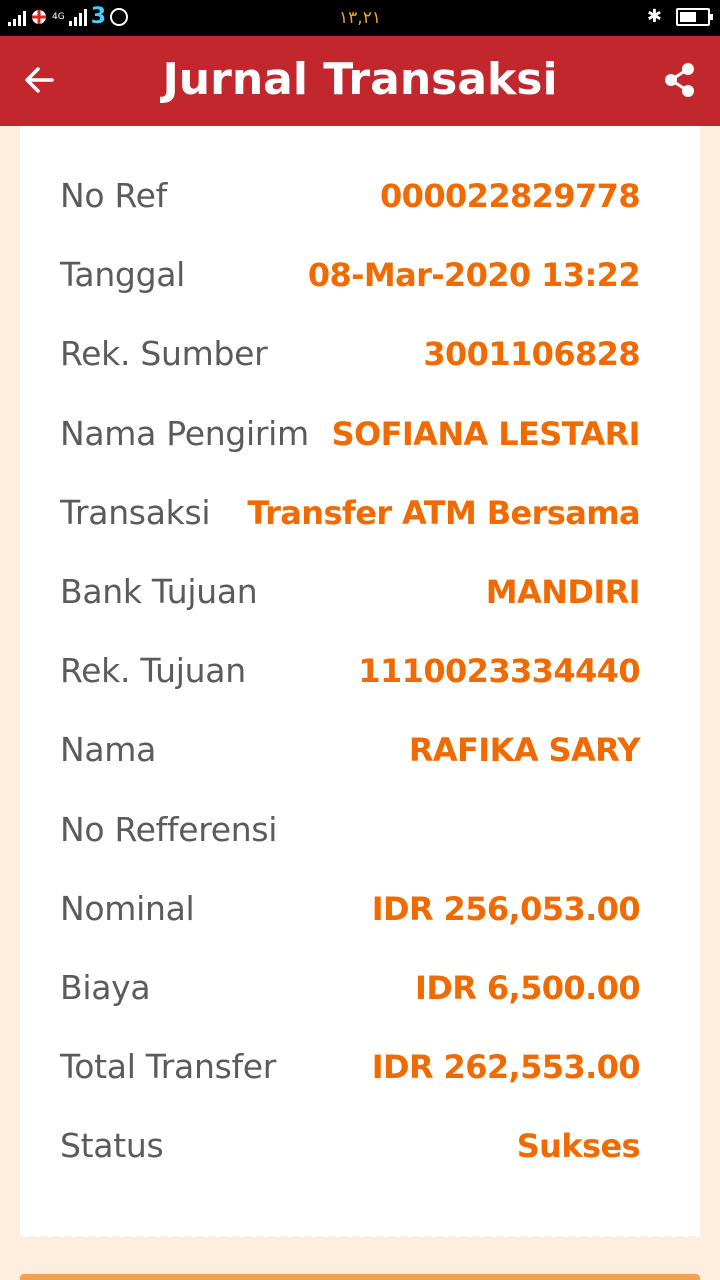 The width and height of the screenshot is (720, 1280). I want to click on detail-value: MANDIRI, so click(563, 591).